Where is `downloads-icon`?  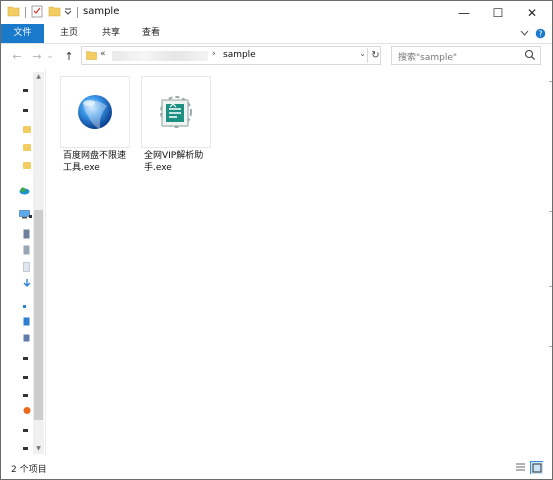
downloads-icon is located at coordinates (27, 283).